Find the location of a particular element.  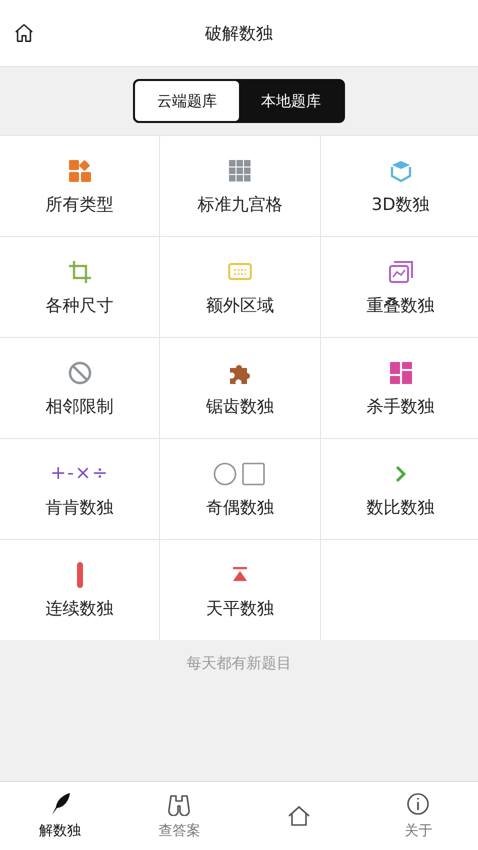

type-label: 数比数独 is located at coordinates (400, 507).